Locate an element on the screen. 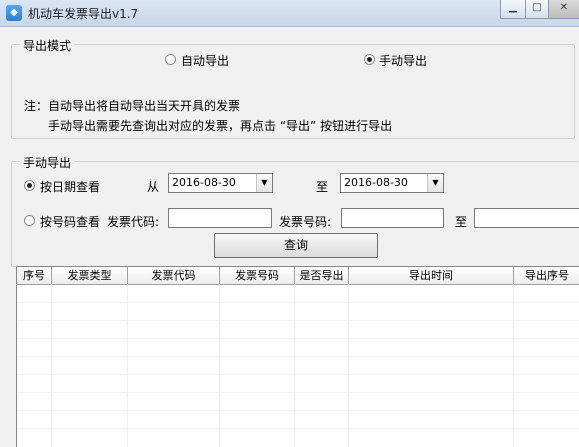 Image resolution: width=579 pixels, height=447 pixels. date-to-value: 2016-08-30 is located at coordinates (376, 182).